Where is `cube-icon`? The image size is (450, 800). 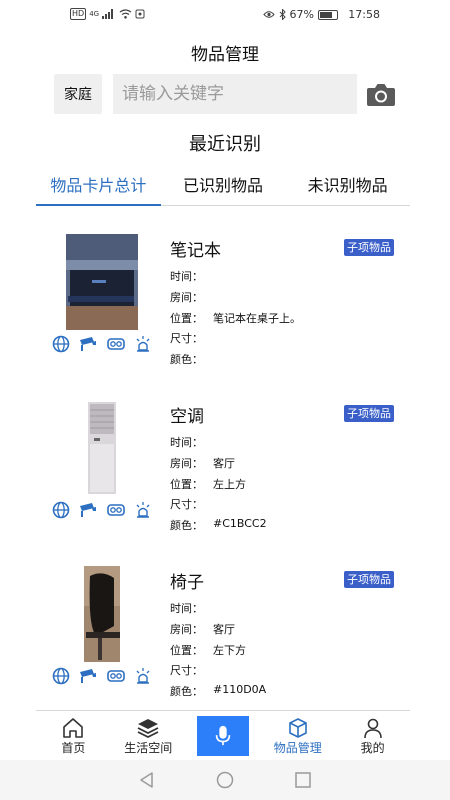 cube-icon is located at coordinates (297, 728).